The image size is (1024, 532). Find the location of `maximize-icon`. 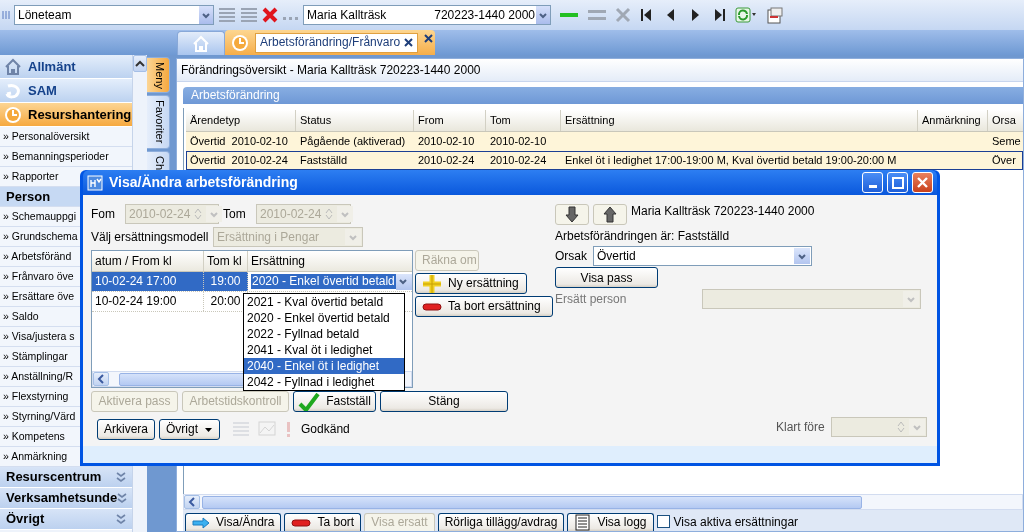

maximize-icon is located at coordinates (897, 182).